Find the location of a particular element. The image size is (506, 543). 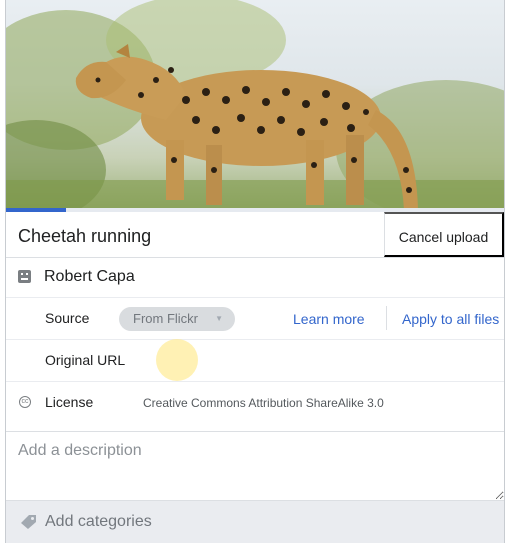

author-row: Robert Capa is located at coordinates (255, 278).